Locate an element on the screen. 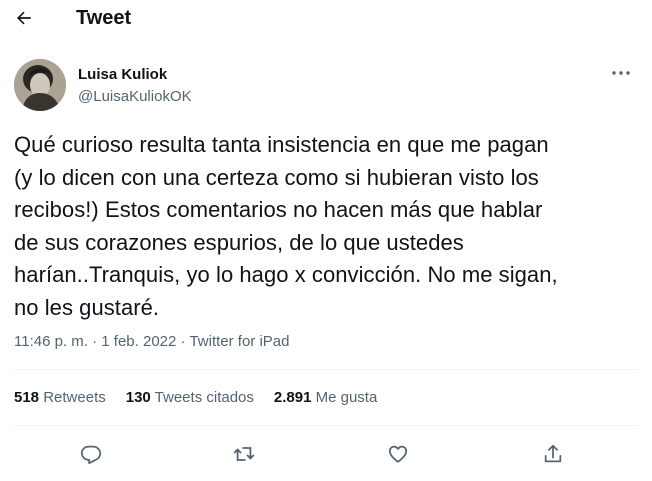  quotes-count: 130 is located at coordinates (138, 397).